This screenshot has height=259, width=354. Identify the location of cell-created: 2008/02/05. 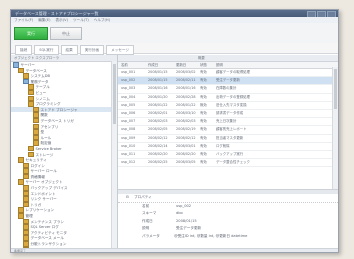
(158, 129).